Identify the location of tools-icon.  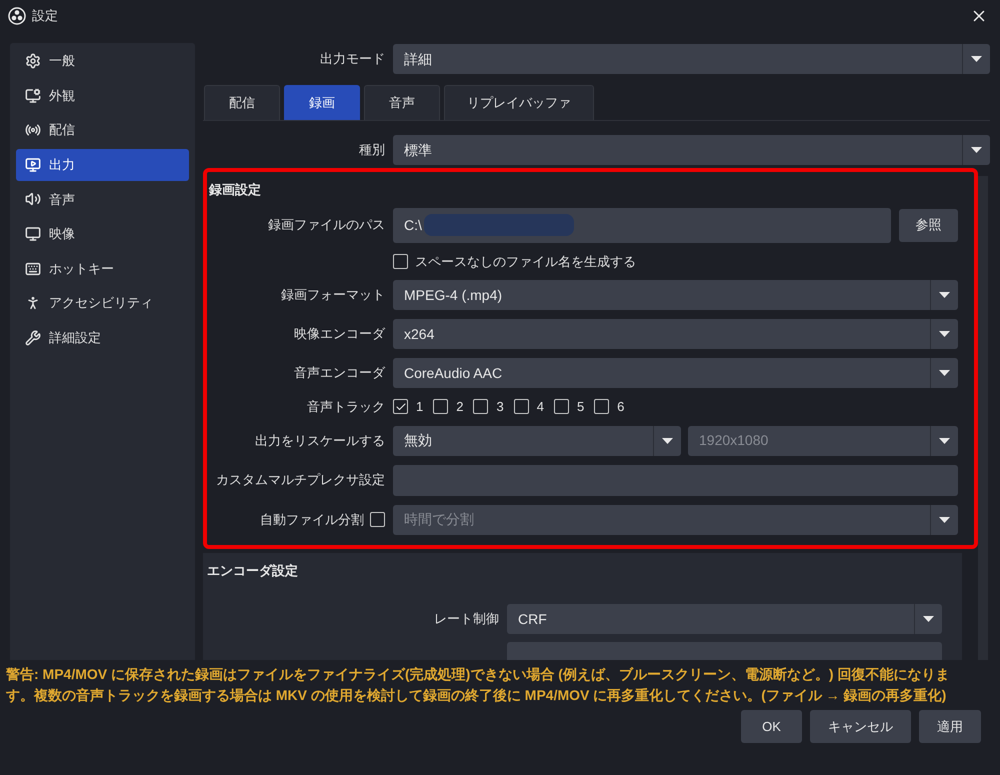
(33, 338).